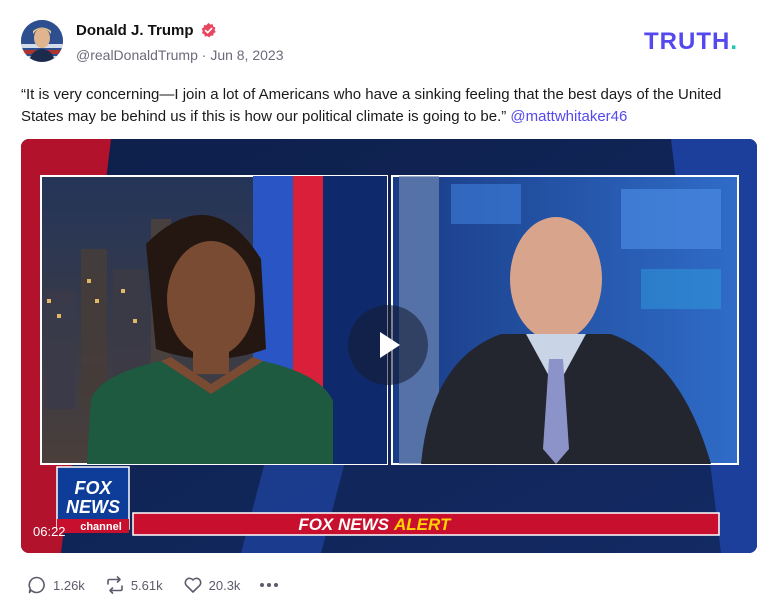 The height and width of the screenshot is (615, 778). Describe the element at coordinates (36, 585) in the screenshot. I see `reply-icon` at that location.